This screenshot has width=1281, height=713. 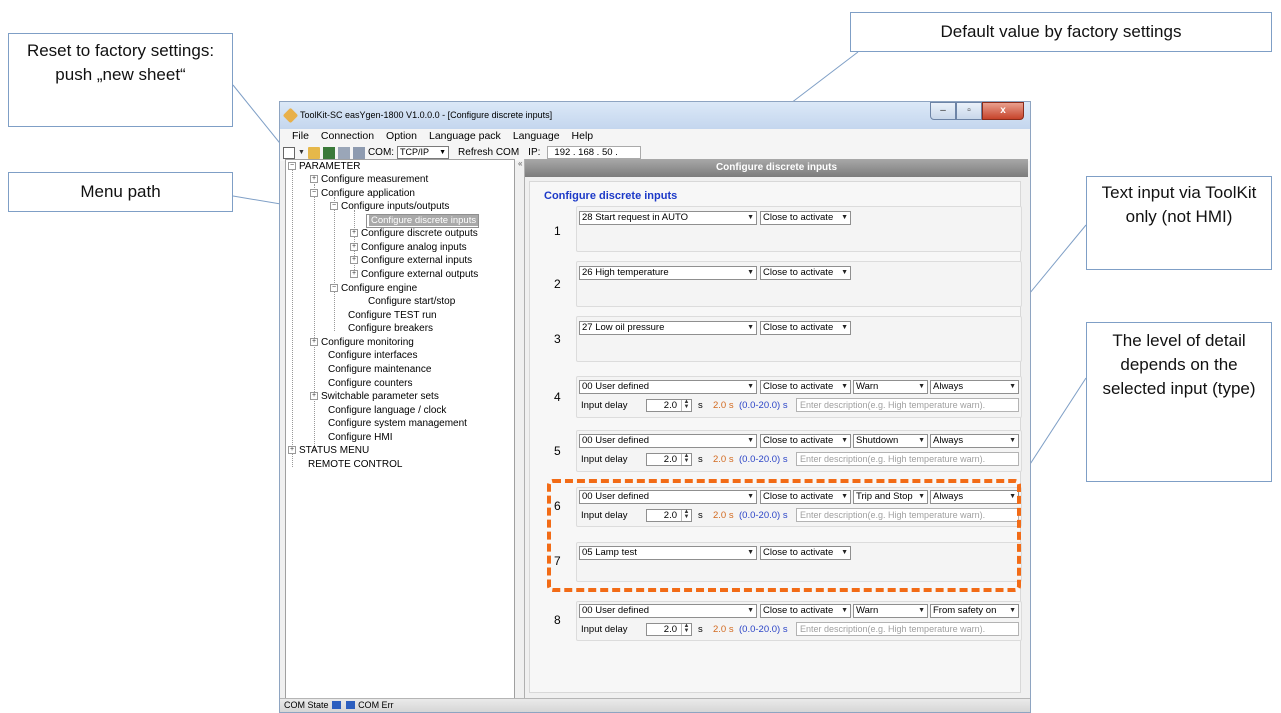 I want to click on ip-address-field: 192 . 168 . 50 . 146, so click(x=594, y=157).